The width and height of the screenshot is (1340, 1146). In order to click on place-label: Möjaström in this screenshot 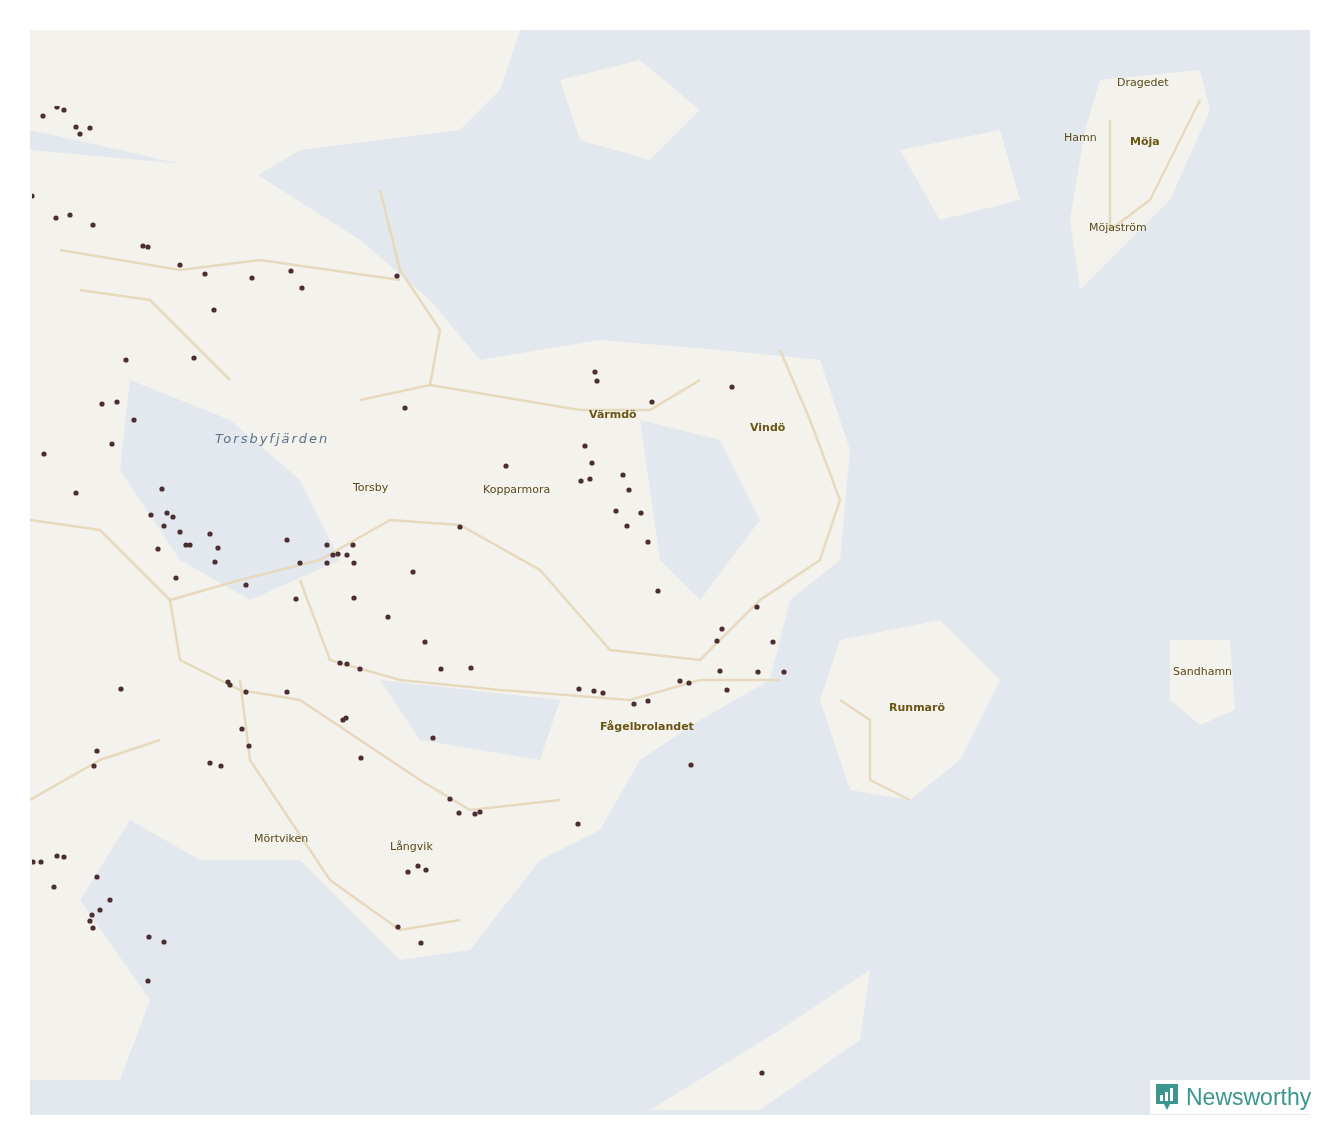, I will do `click(1118, 227)`.